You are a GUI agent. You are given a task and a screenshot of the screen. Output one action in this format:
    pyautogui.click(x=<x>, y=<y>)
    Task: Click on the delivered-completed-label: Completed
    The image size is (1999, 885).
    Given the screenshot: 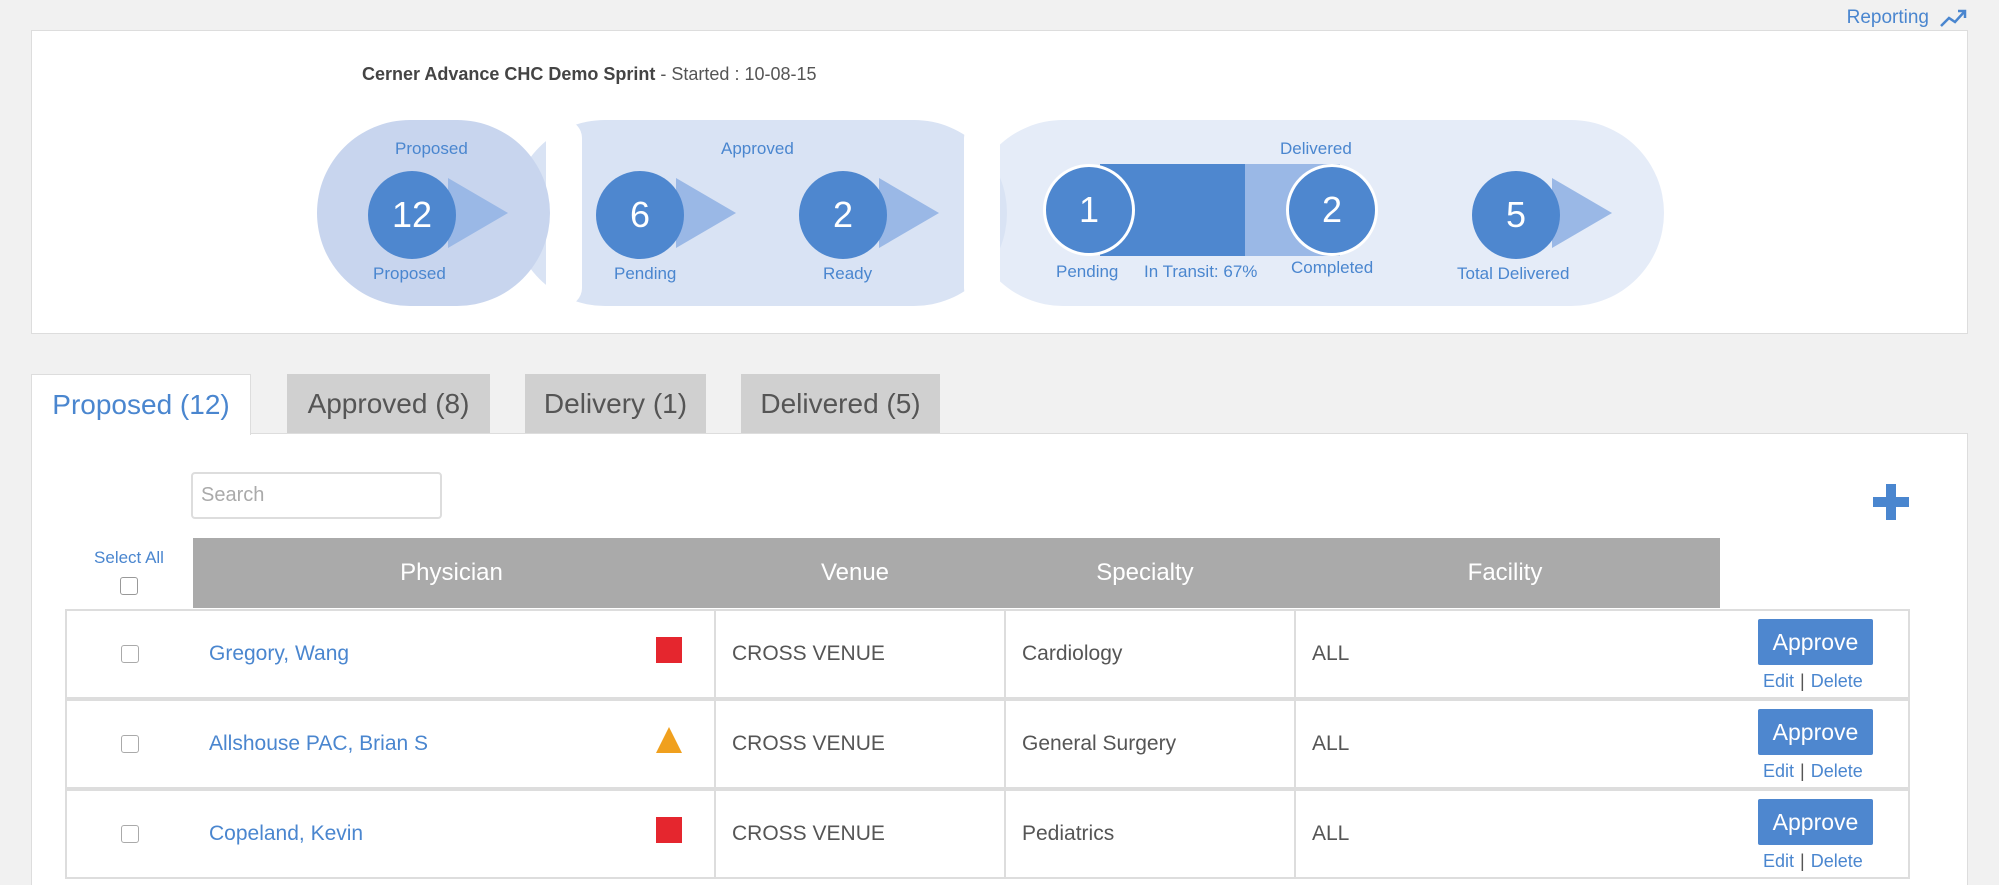 What is the action you would take?
    pyautogui.click(x=1332, y=267)
    